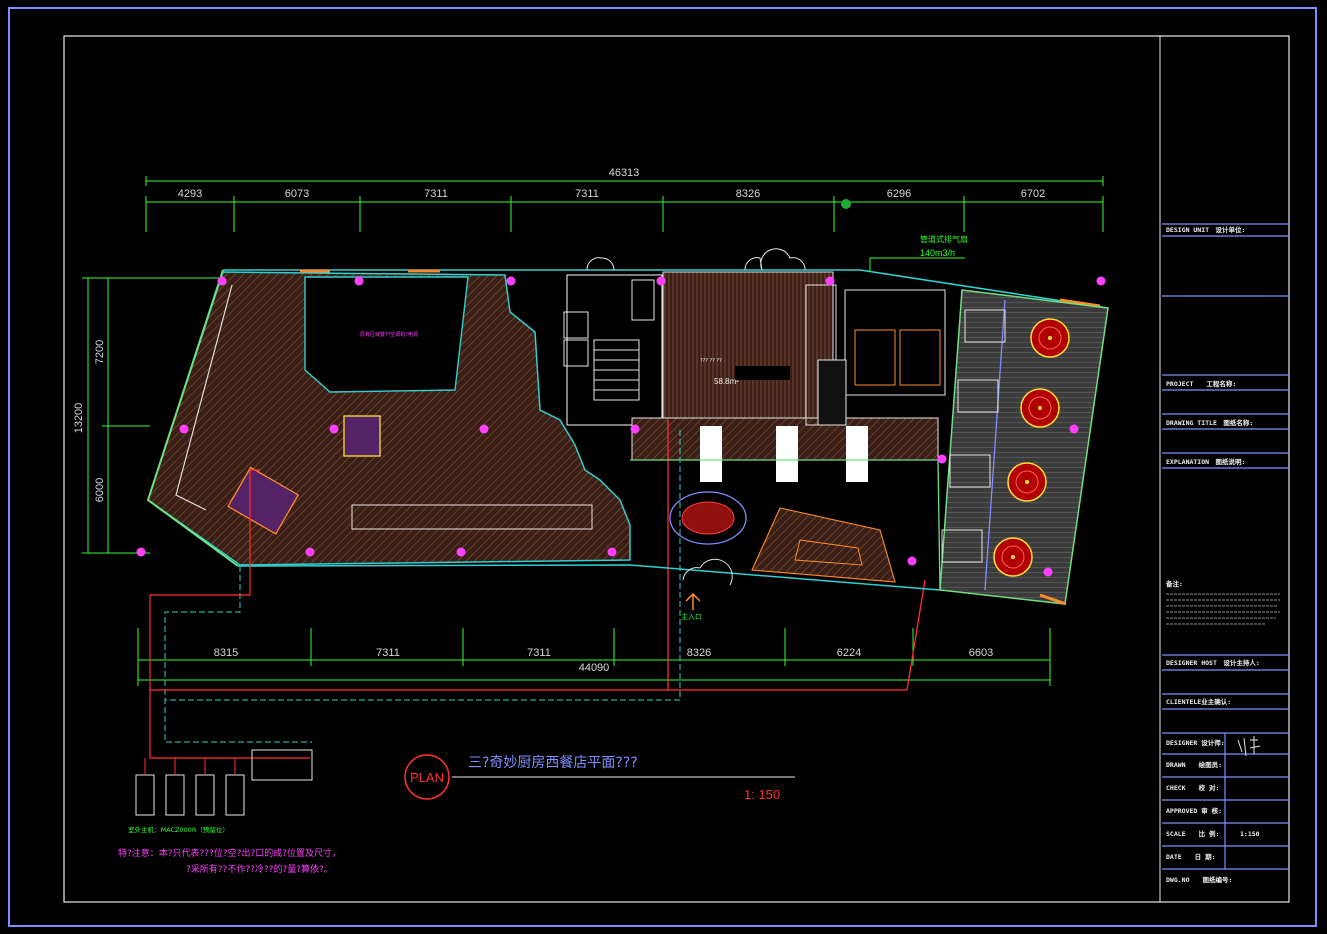 The image size is (1327, 934). I want to click on tb-design-unit: DESIGN UNIT 设计单位:, so click(1205, 229).